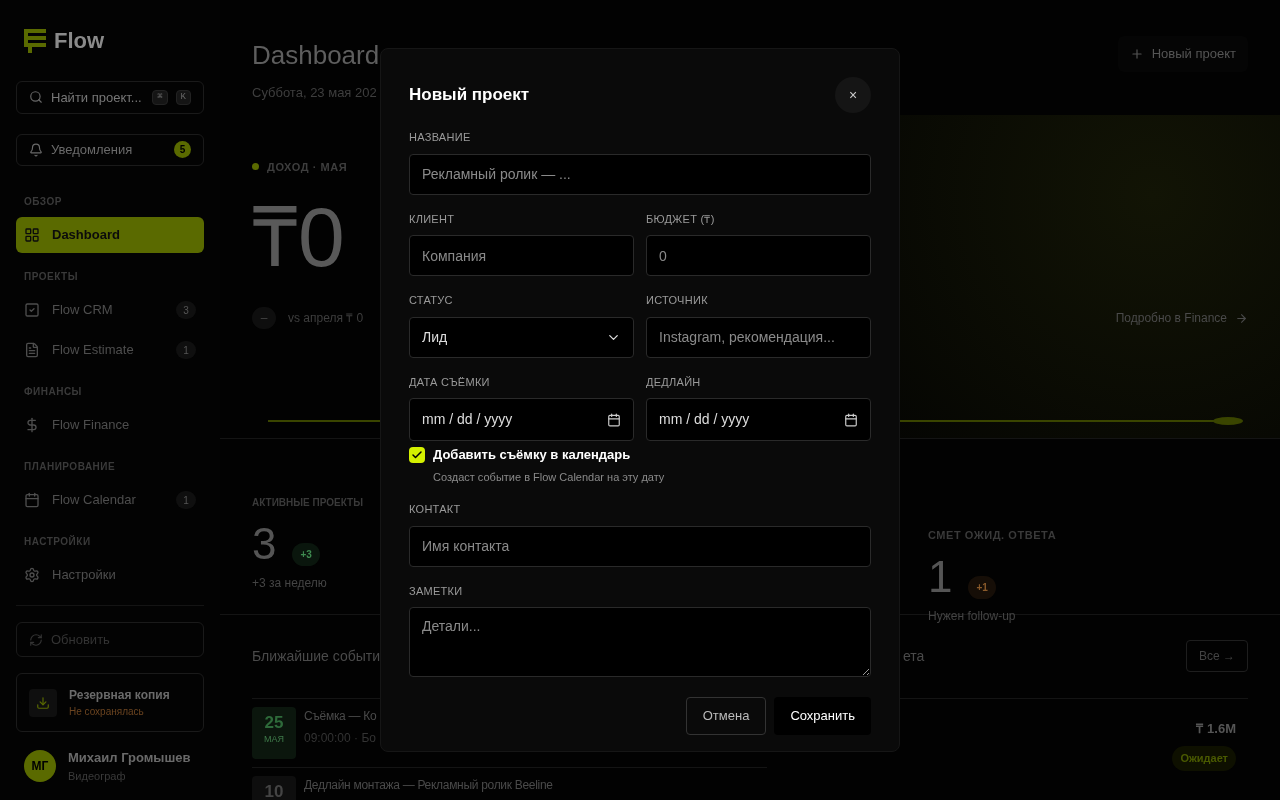 Image resolution: width=1280 pixels, height=800 pixels. What do you see at coordinates (86, 235) in the screenshot?
I see `sidebar-item-label: Dashboard` at bounding box center [86, 235].